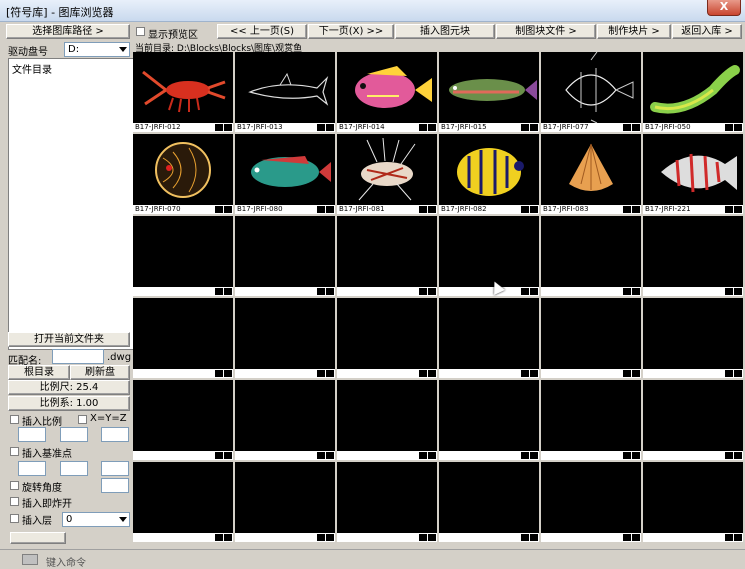 This screenshot has height=569, width=745. Describe the element at coordinates (634, 31) in the screenshot. I see `make-block-button: 制作块片 >` at that location.